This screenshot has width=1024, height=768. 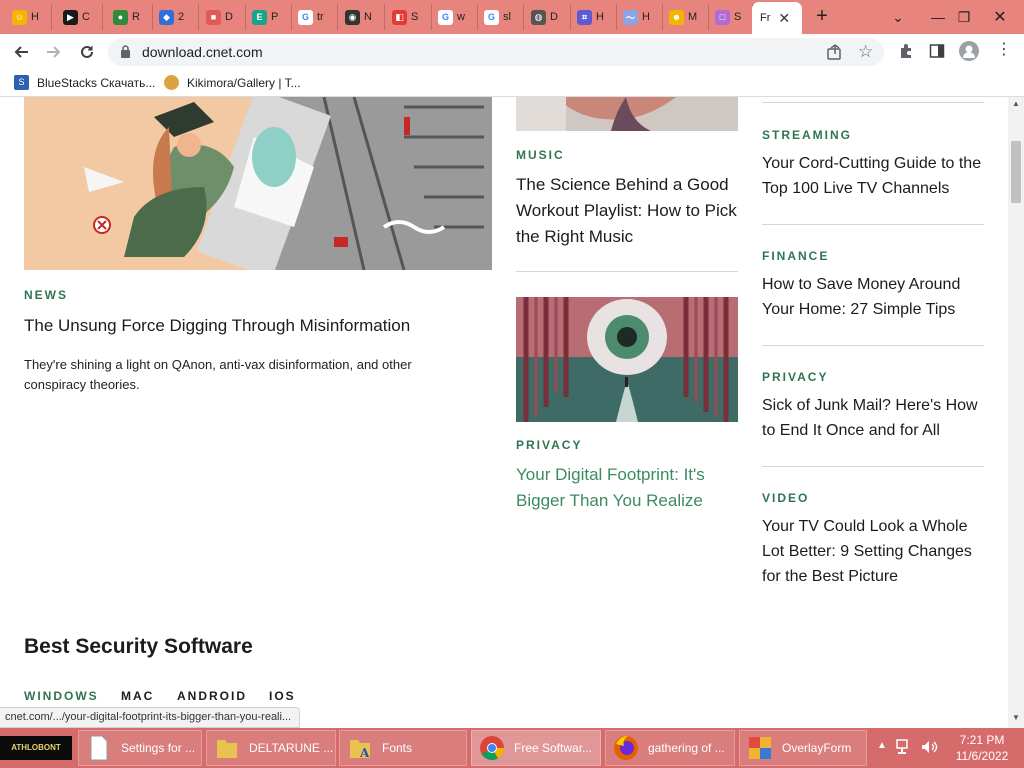 I want to click on browser-toolbar: download.cnet.com ☆ ⋮, so click(x=512, y=52).